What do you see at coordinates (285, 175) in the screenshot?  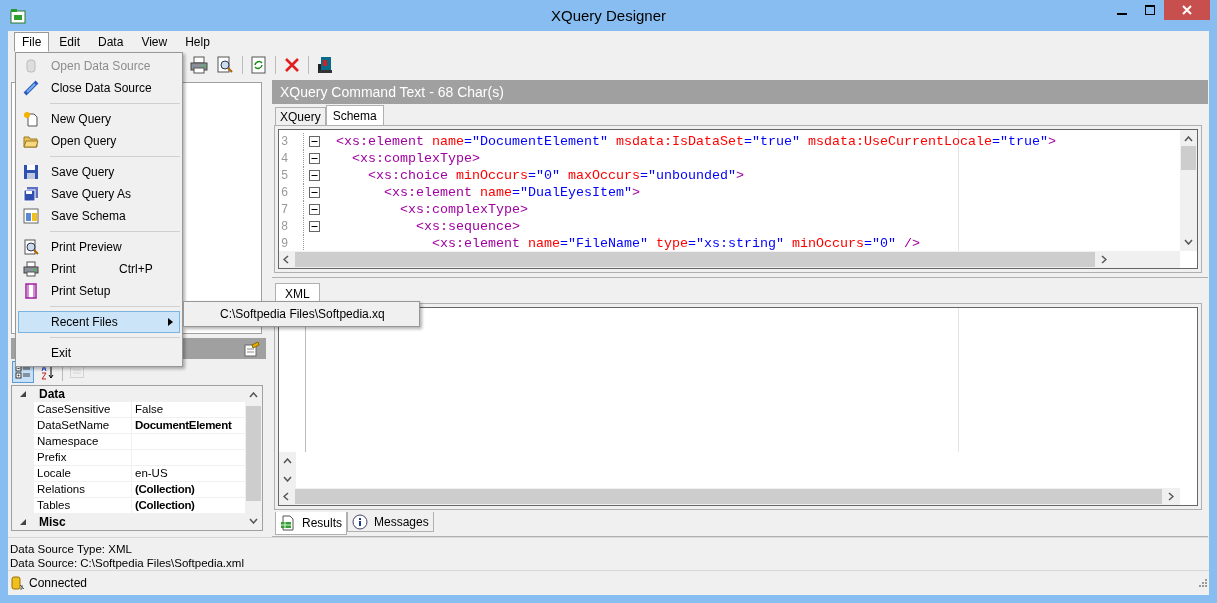 I see `line-number: 5` at bounding box center [285, 175].